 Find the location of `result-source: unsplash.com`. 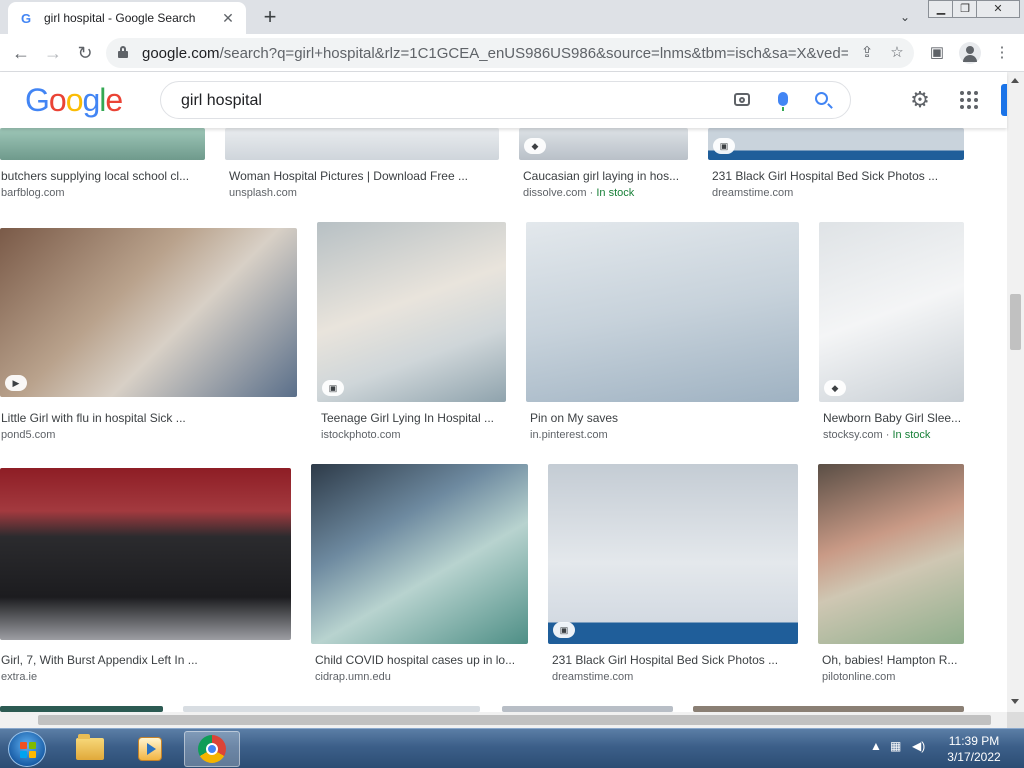

result-source: unsplash.com is located at coordinates (263, 193).